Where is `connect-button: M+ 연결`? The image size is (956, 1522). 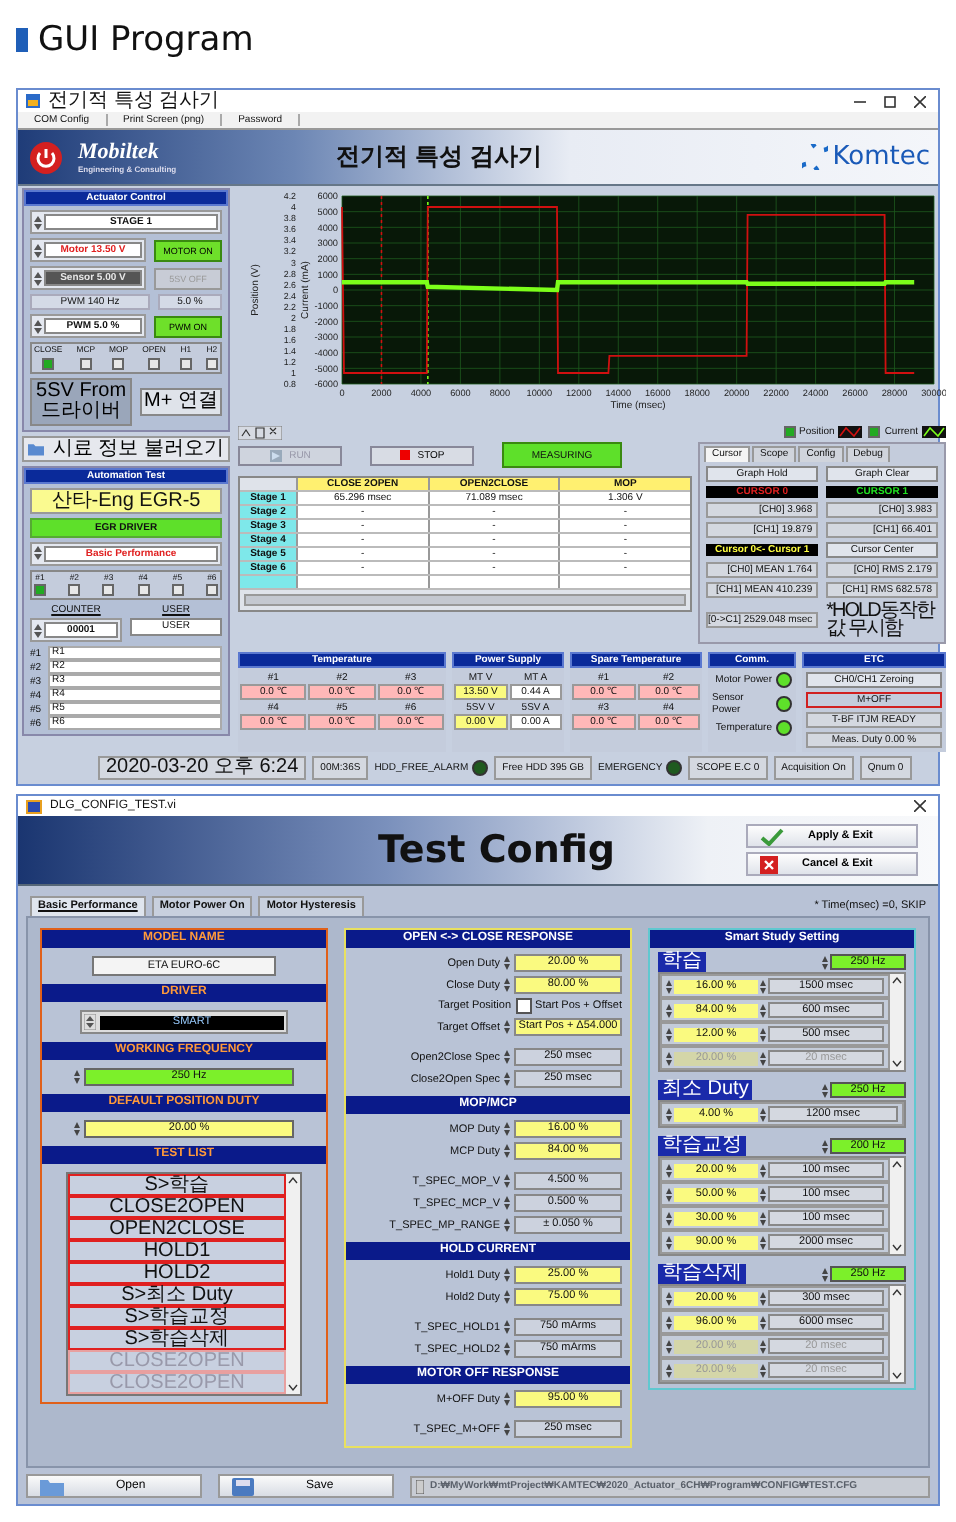
connect-button: M+ 연결 is located at coordinates (181, 401).